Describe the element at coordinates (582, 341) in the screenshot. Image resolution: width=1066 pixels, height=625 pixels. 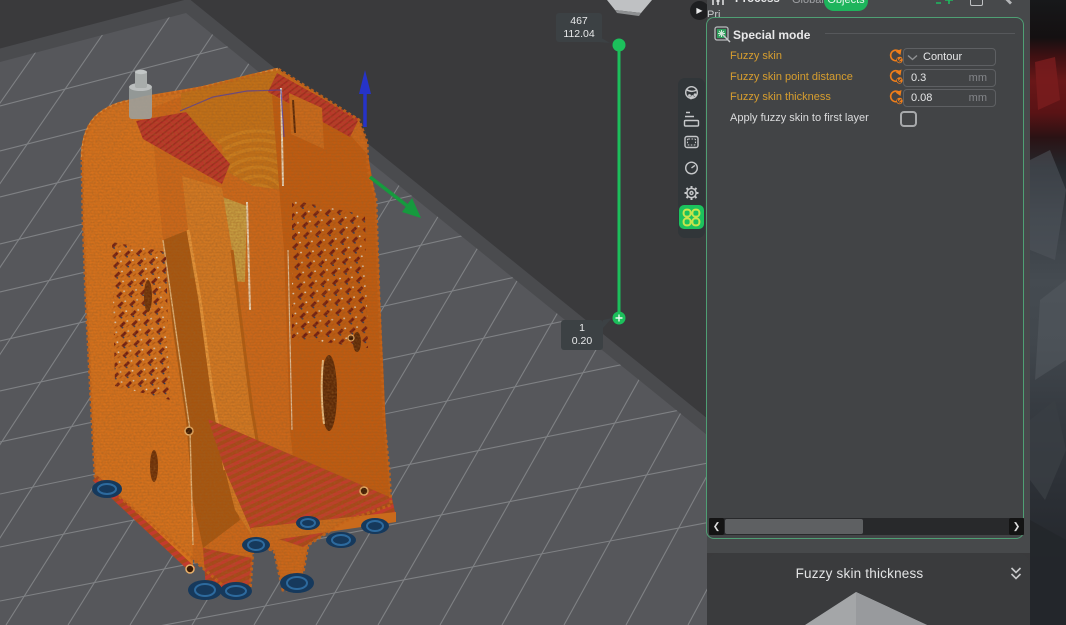
I see `svg-text: 0.20` at that location.